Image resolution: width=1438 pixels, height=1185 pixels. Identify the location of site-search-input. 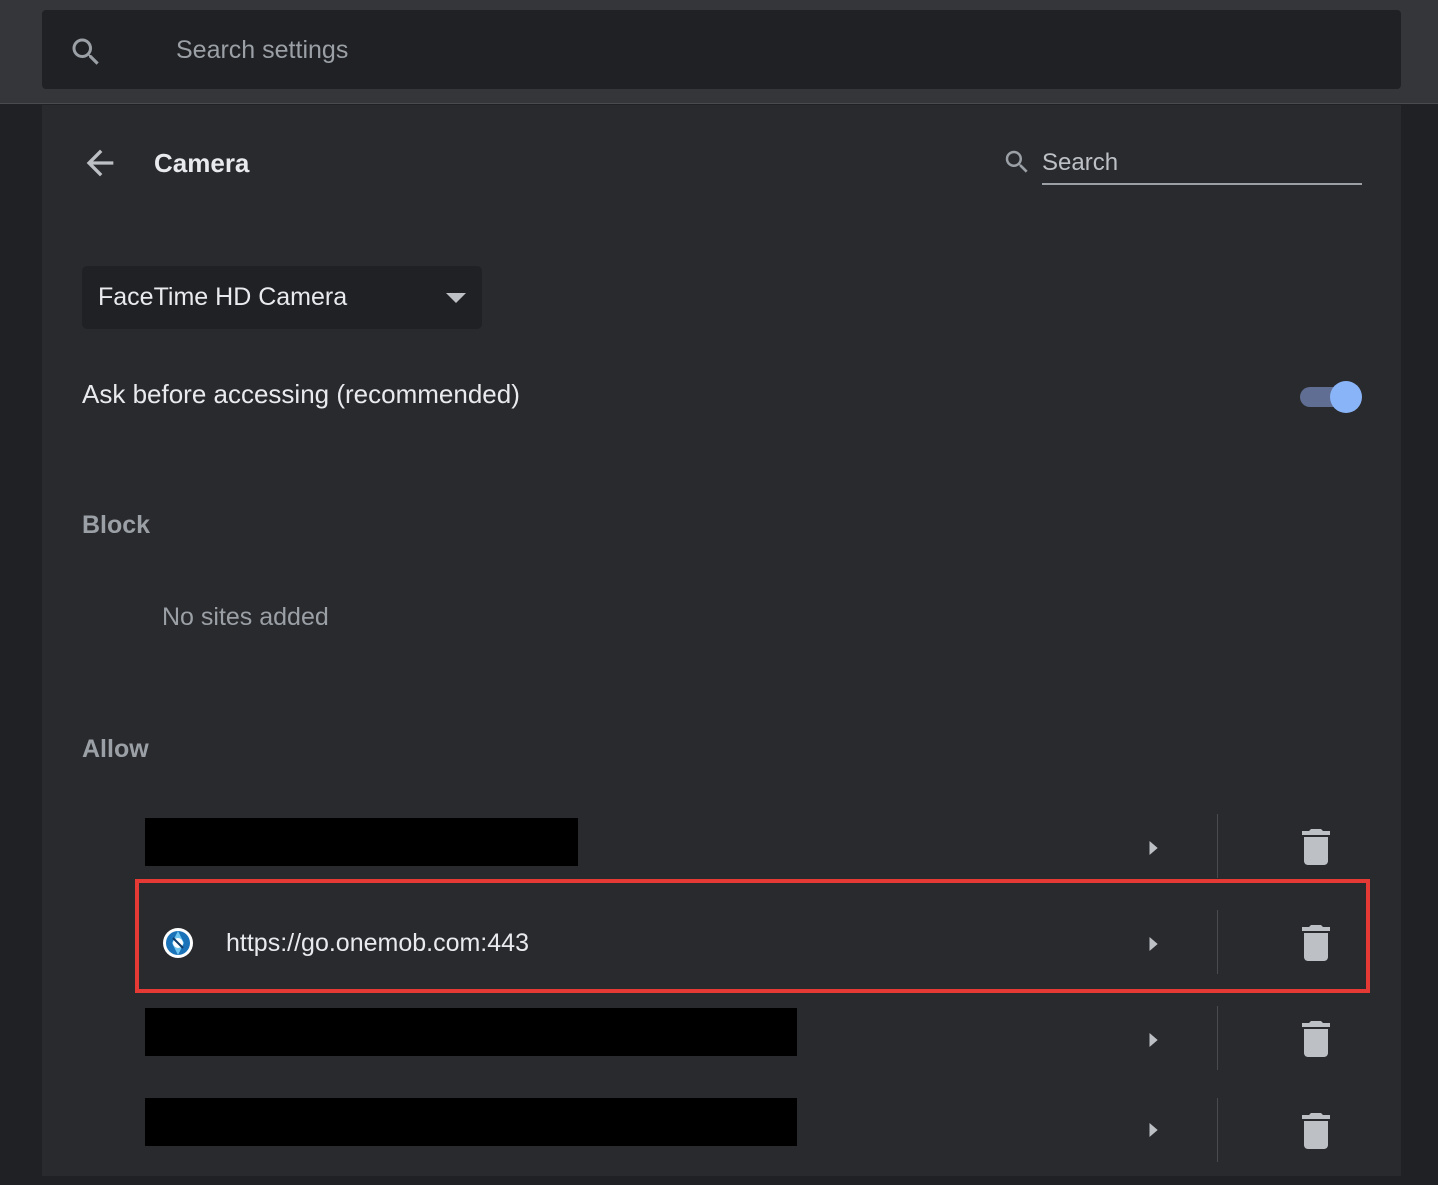
(1202, 164).